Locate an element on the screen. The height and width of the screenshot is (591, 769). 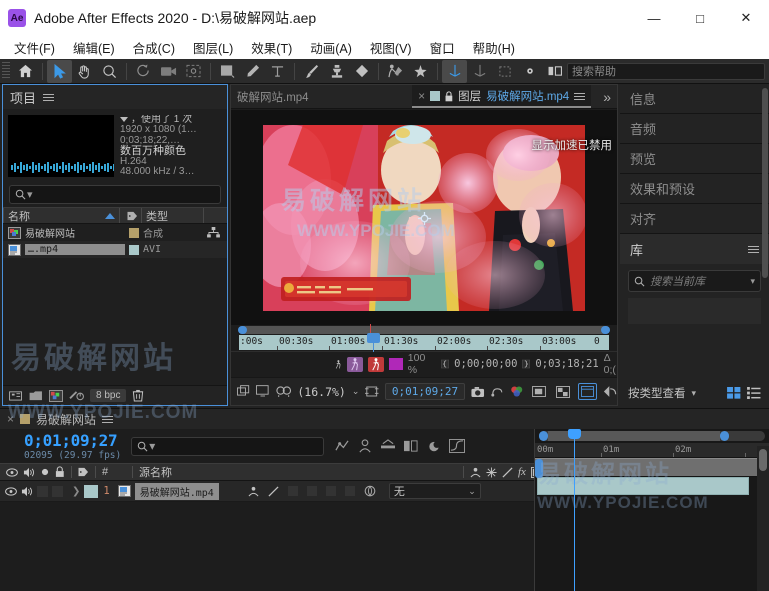
always-preview-icon is located at coordinates (243, 391).